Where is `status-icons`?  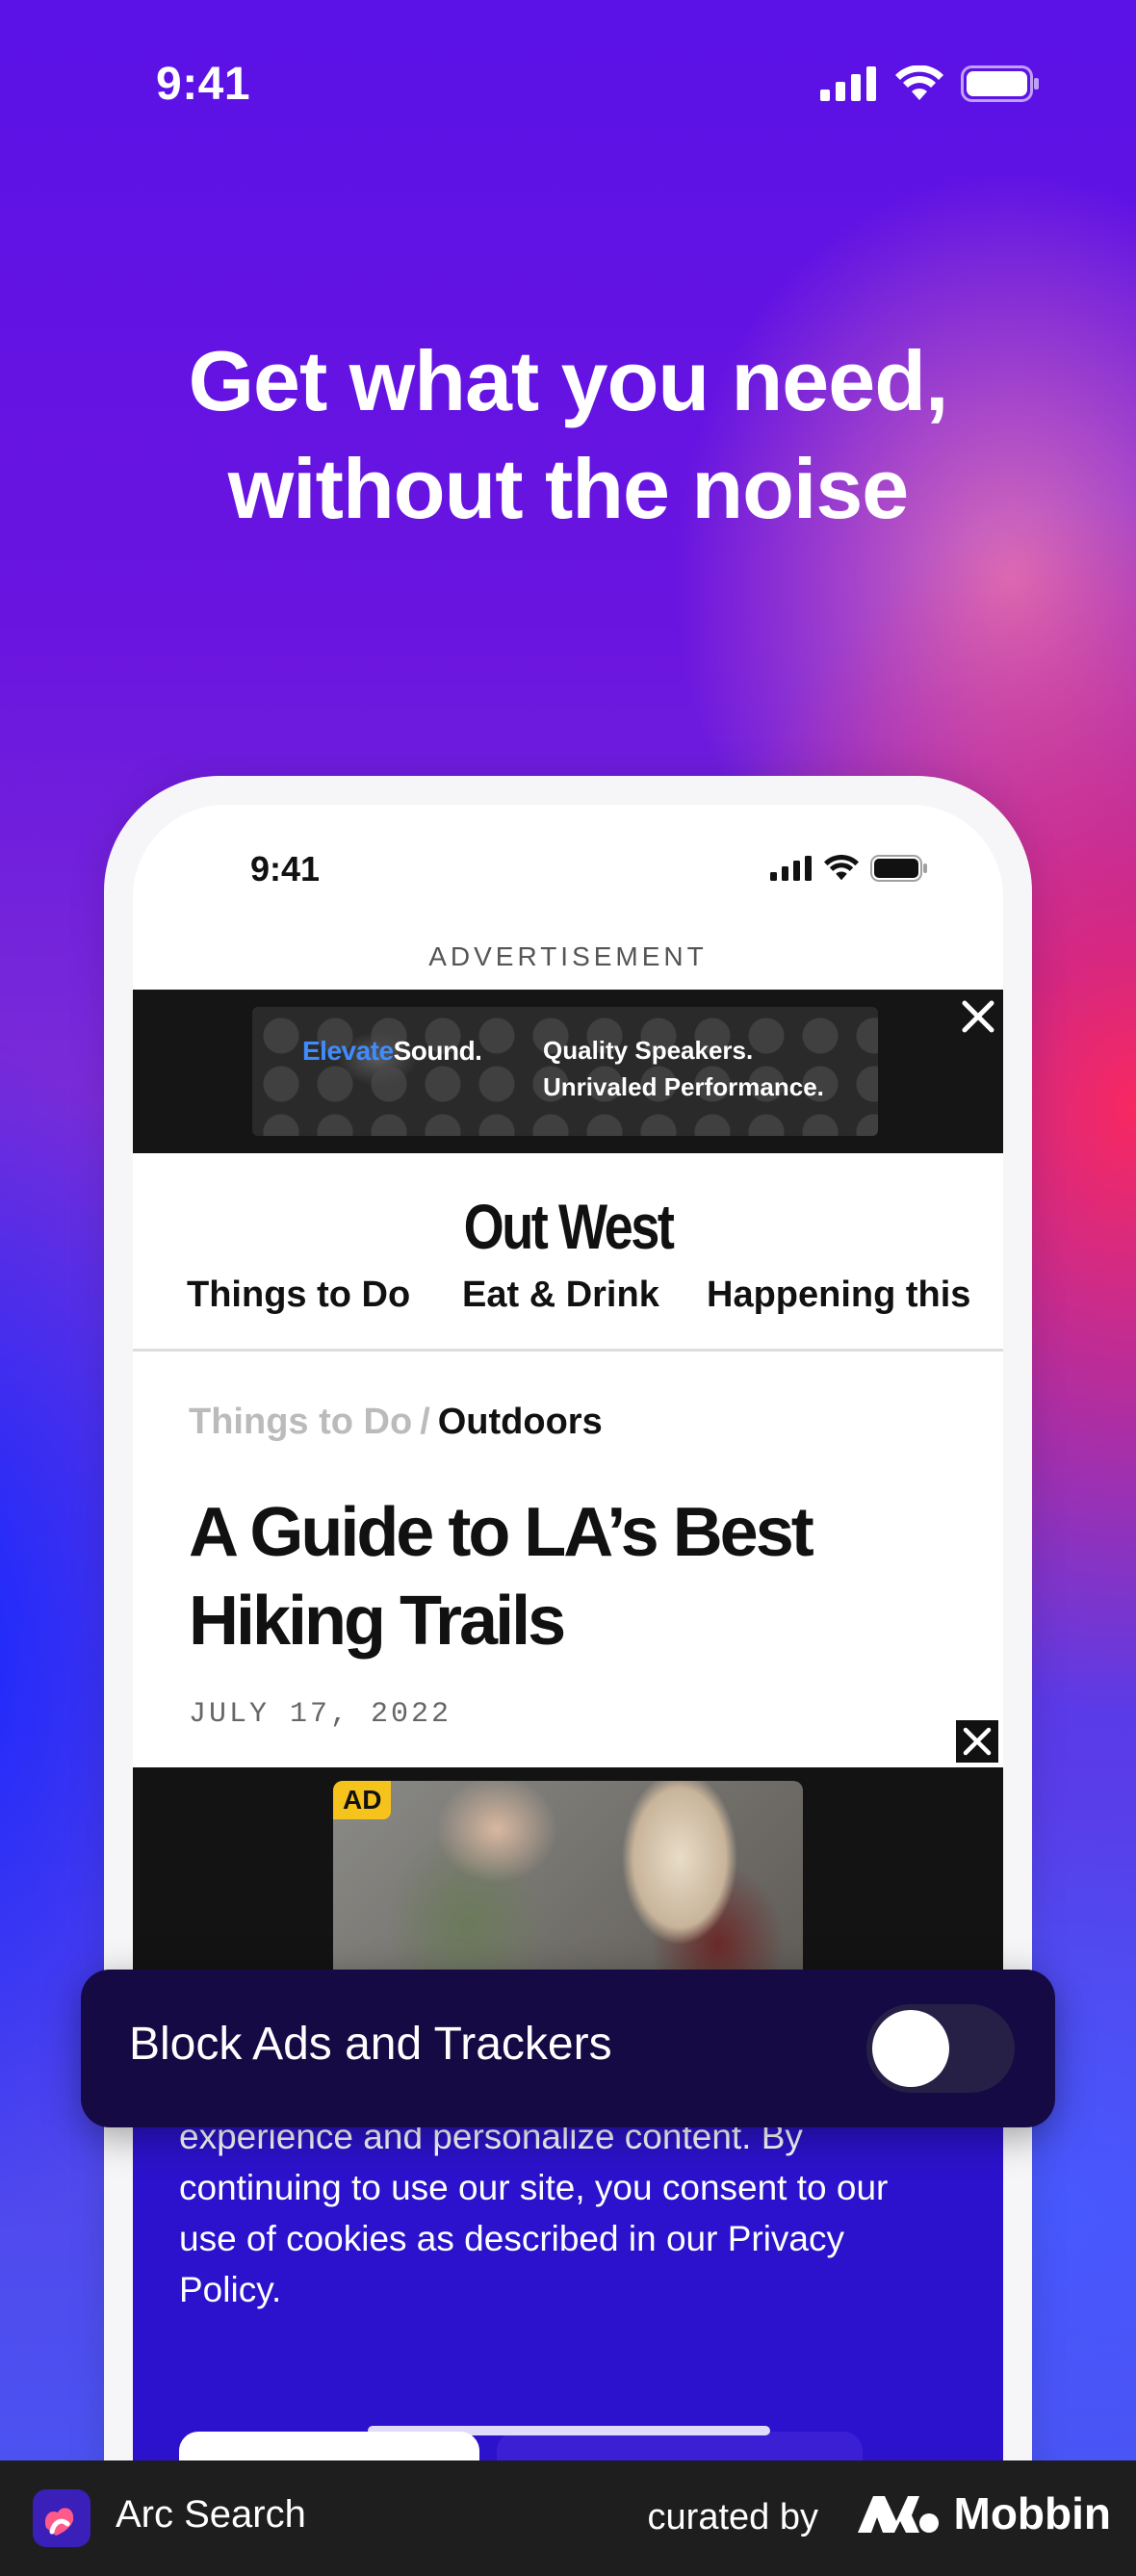
status-icons is located at coordinates (930, 83).